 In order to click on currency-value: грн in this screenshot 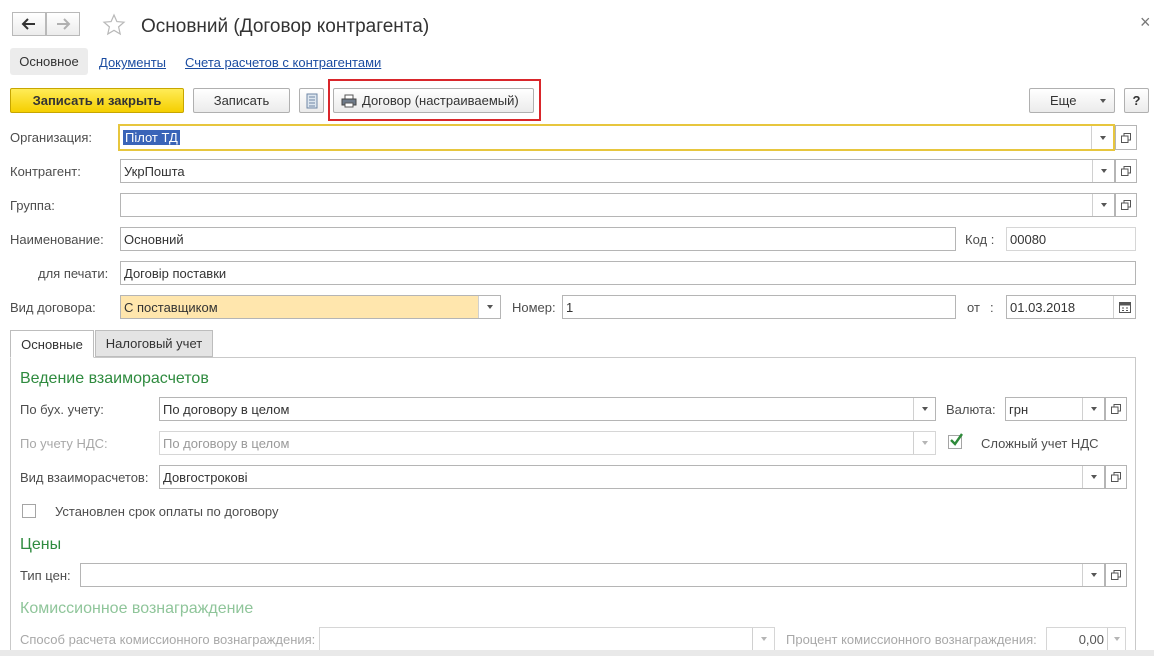, I will do `click(1019, 409)`.